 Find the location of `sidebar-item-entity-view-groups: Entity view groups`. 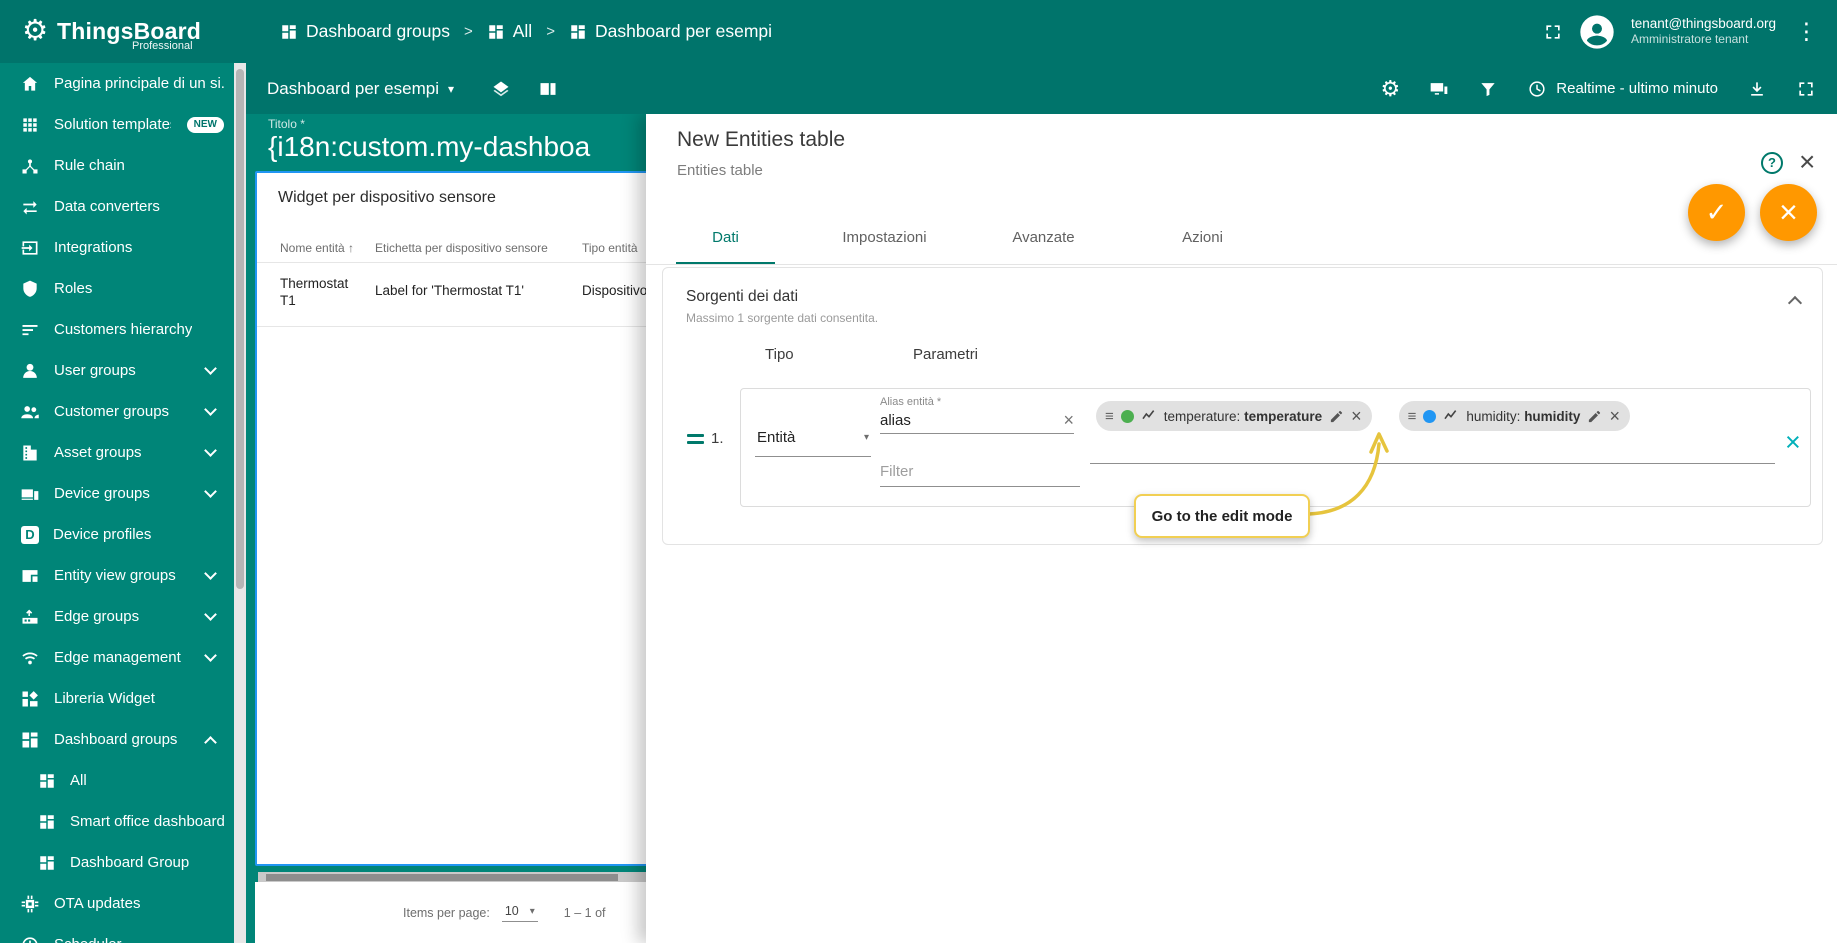

sidebar-item-entity-view-groups: Entity view groups is located at coordinates (117, 575).